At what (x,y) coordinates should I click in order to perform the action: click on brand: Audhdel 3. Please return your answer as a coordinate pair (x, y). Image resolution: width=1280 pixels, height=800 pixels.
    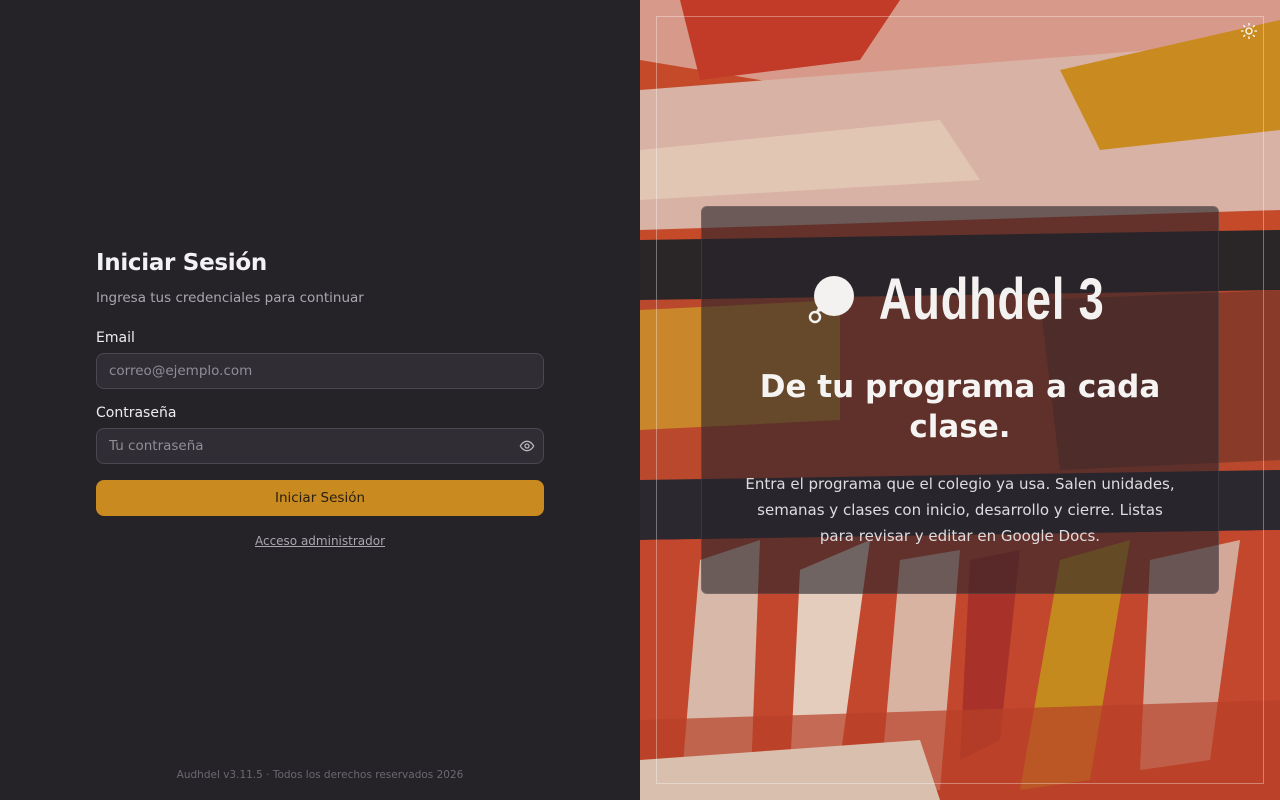
    Looking at the image, I should click on (960, 299).